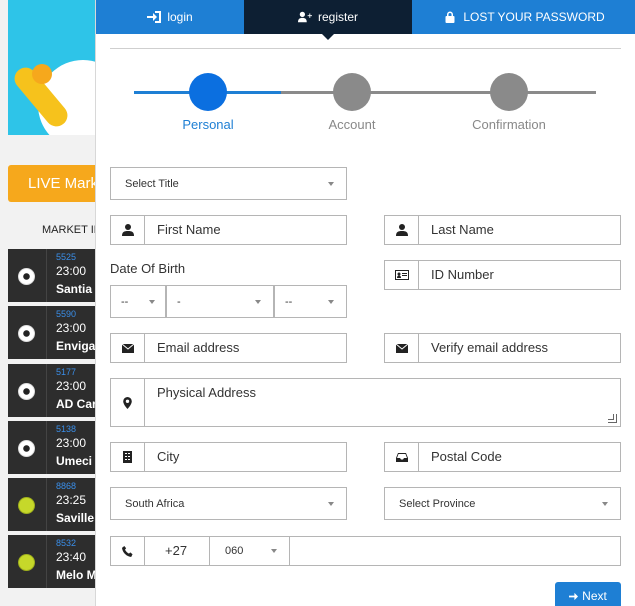 The image size is (635, 606). What do you see at coordinates (502, 348) in the screenshot?
I see `verify-email-field: Verify email address` at bounding box center [502, 348].